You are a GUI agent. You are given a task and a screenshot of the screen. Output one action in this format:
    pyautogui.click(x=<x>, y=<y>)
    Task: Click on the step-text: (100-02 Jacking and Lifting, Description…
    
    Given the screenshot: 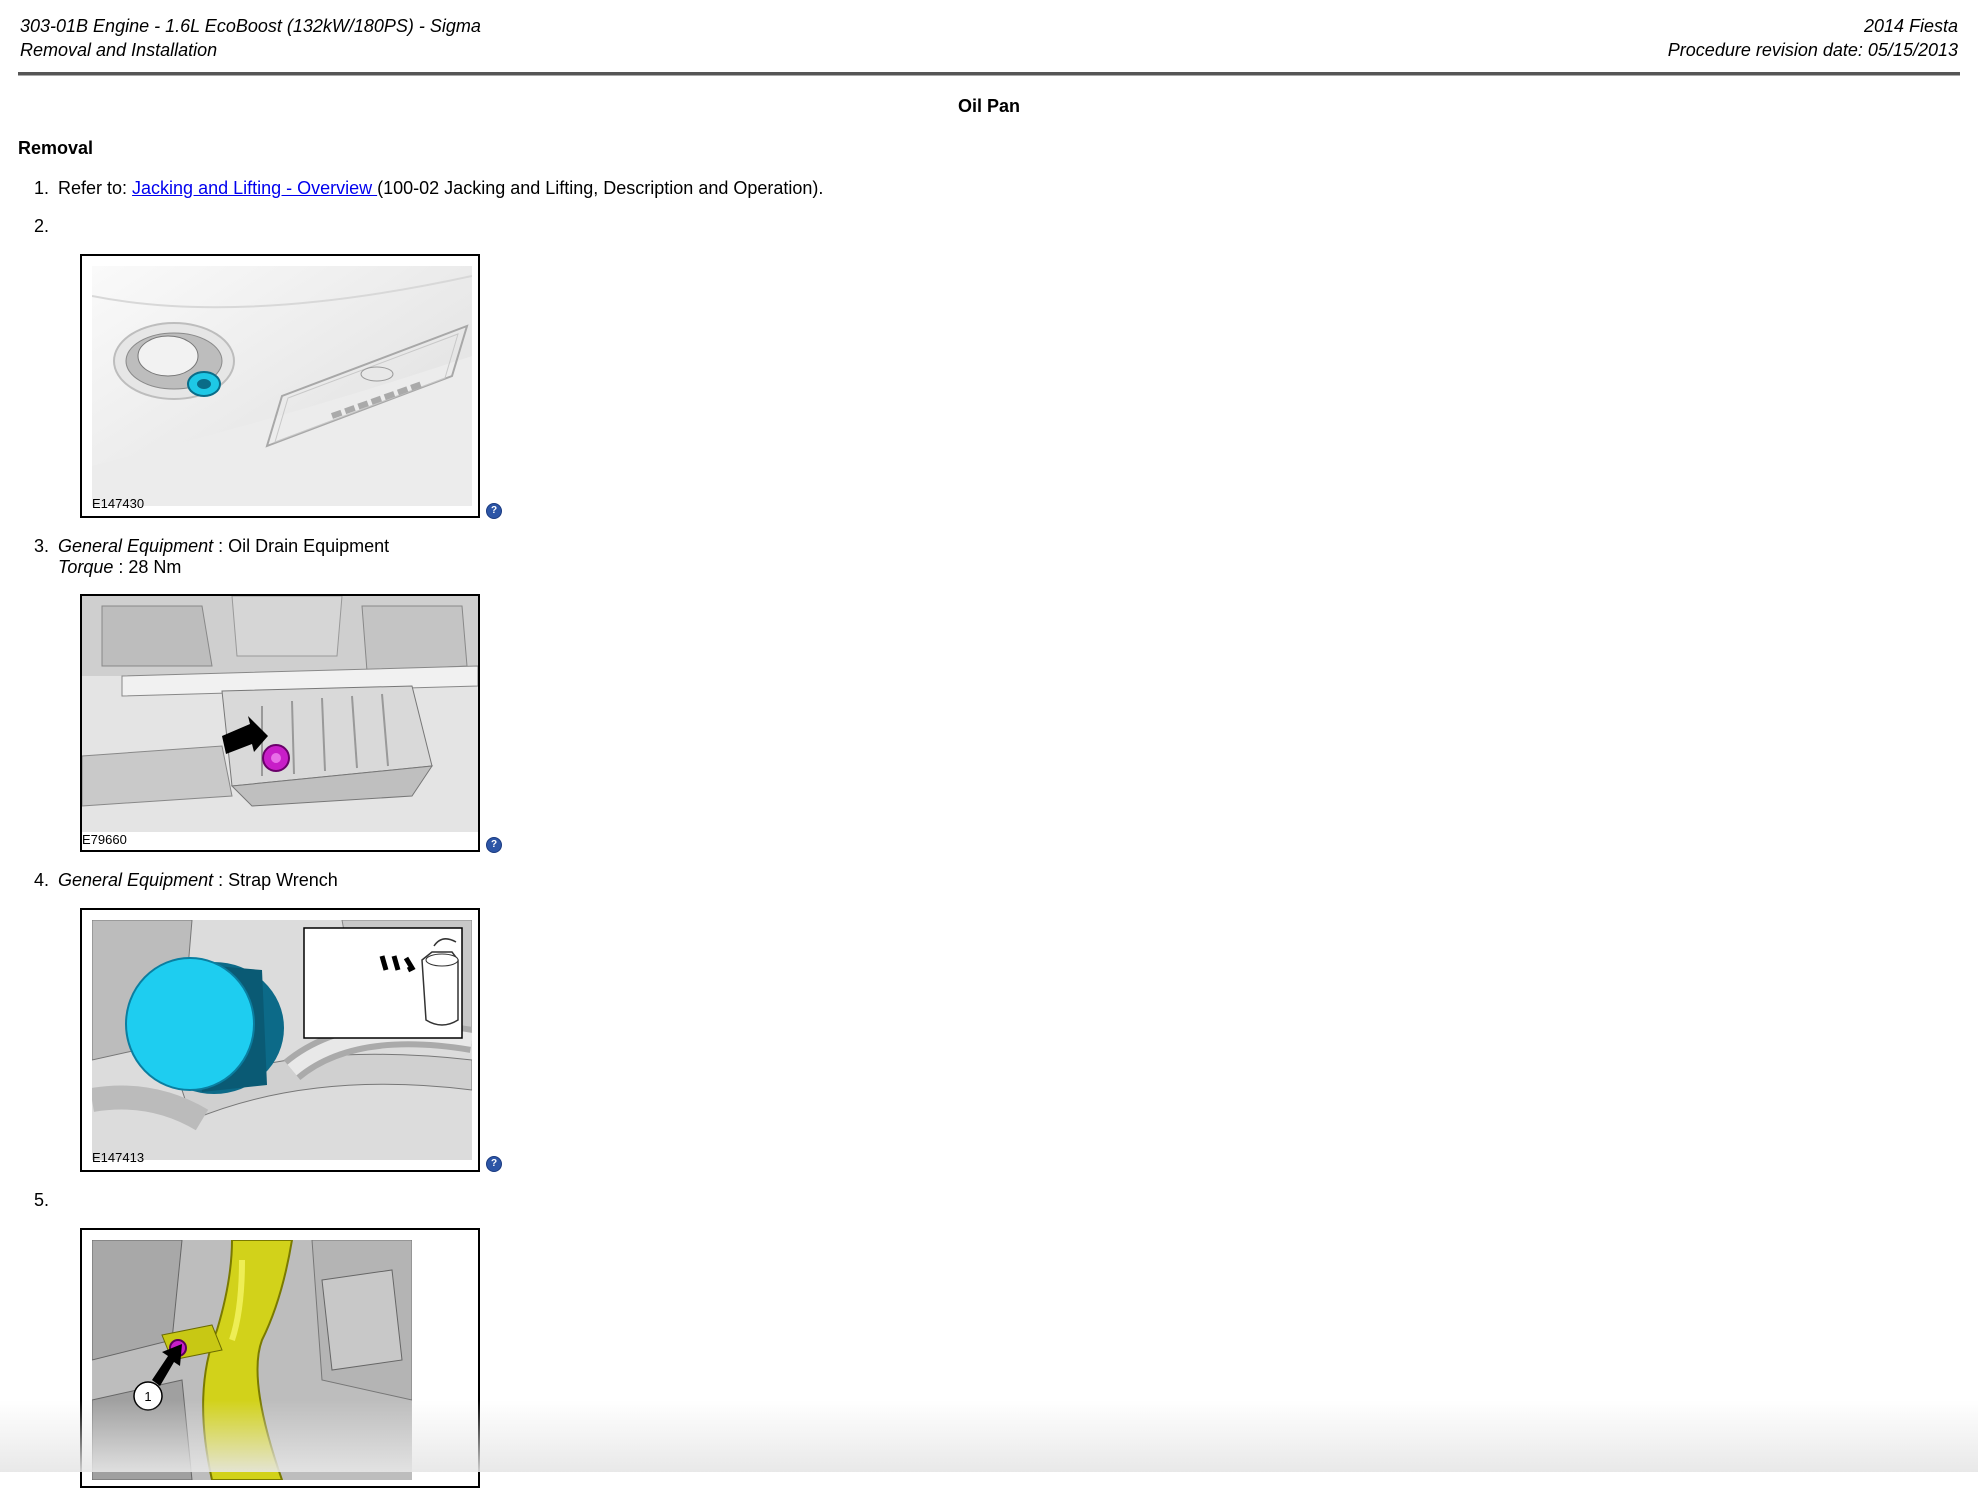 What is the action you would take?
    pyautogui.click(x=600, y=188)
    